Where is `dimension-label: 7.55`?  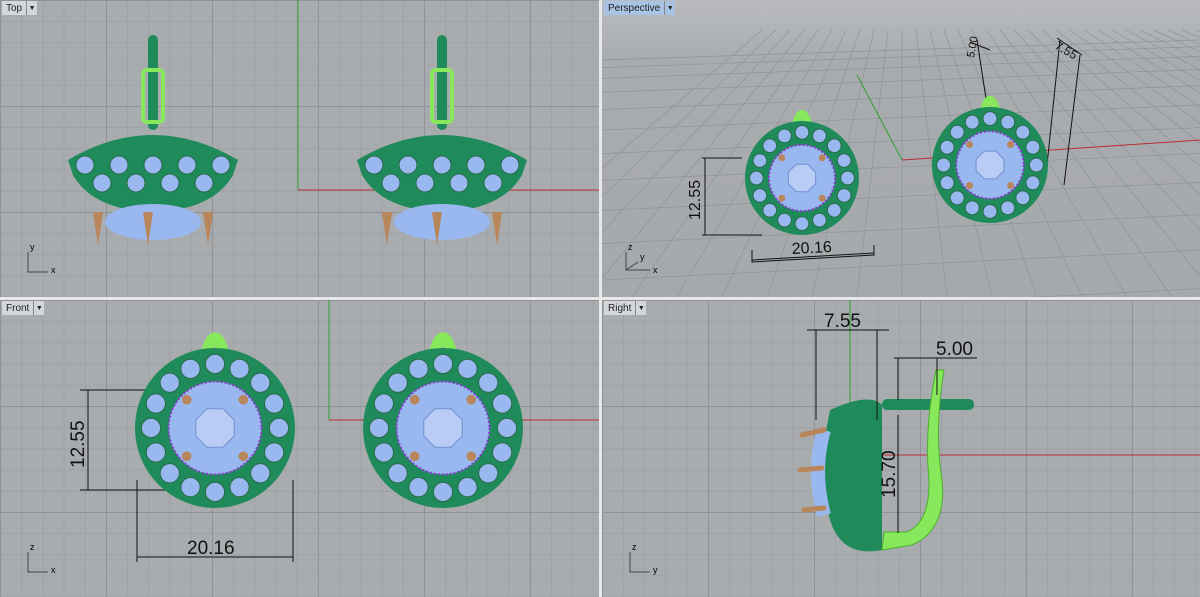 dimension-label: 7.55 is located at coordinates (842, 321).